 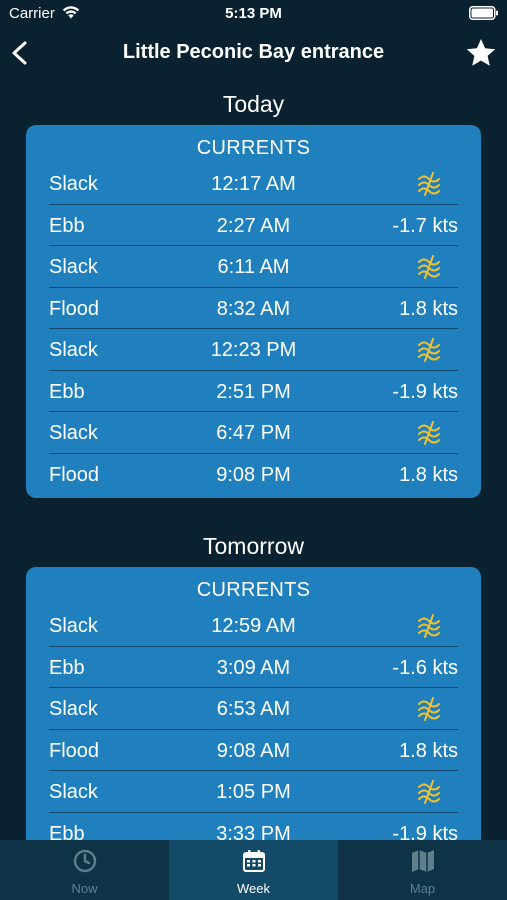 I want to click on current-time: 1:05 PM, so click(x=253, y=792).